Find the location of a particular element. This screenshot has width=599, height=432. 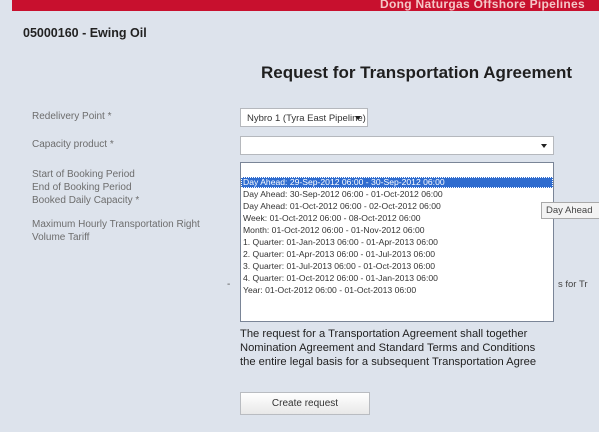

top-banner: Dong Naturgas Offshore Pipelines is located at coordinates (305, 5).